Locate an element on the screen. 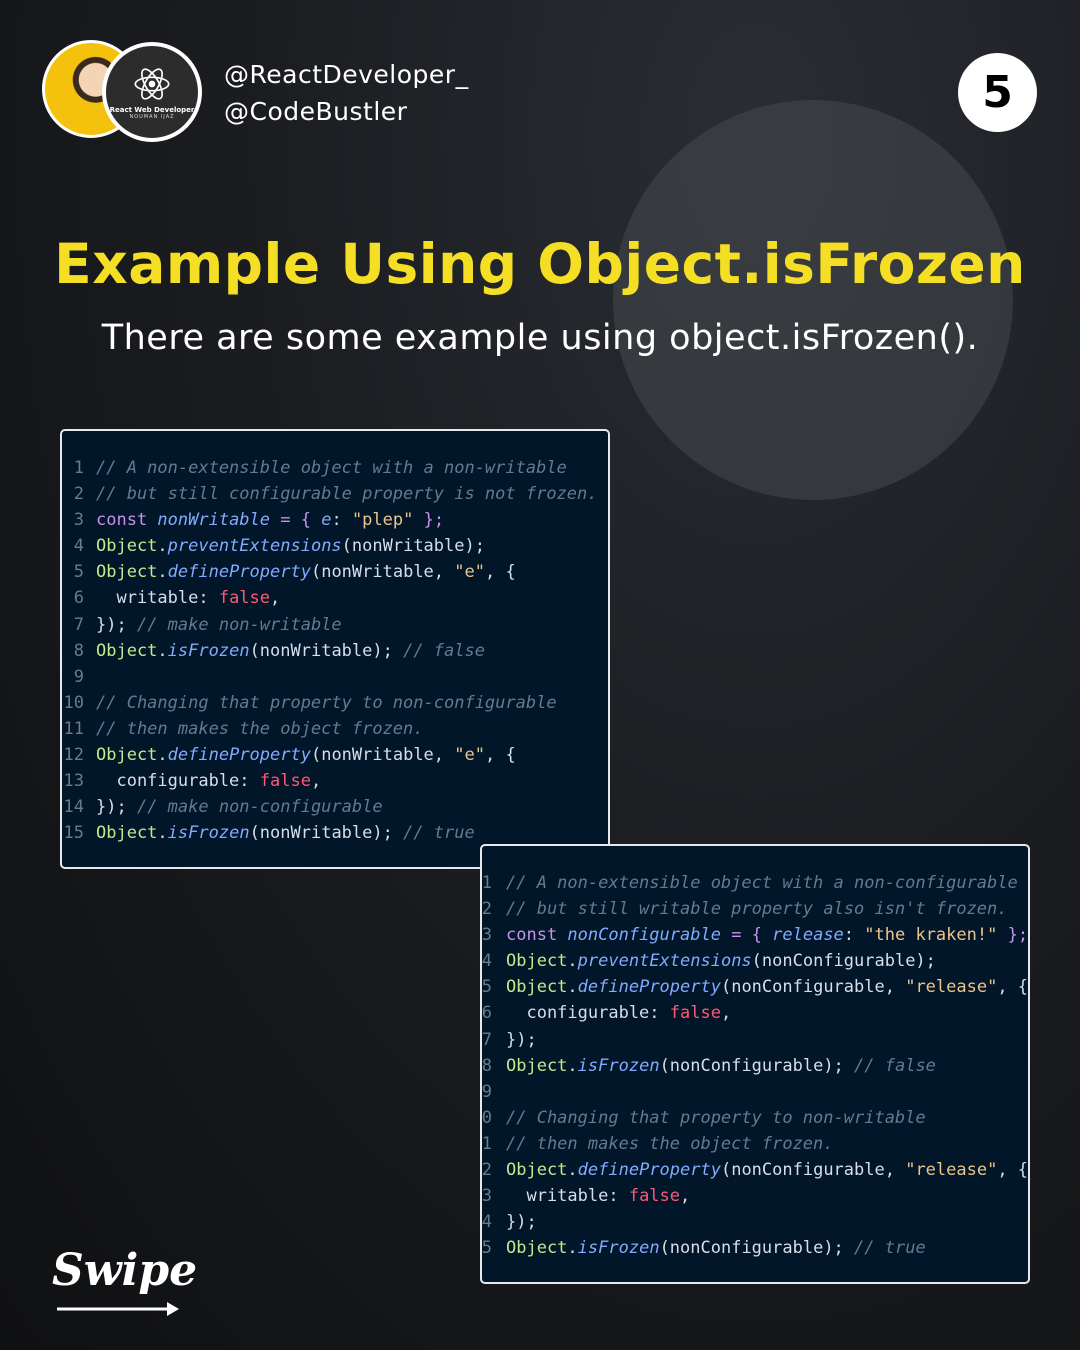  line-number: 3 is located at coordinates (78, 520).